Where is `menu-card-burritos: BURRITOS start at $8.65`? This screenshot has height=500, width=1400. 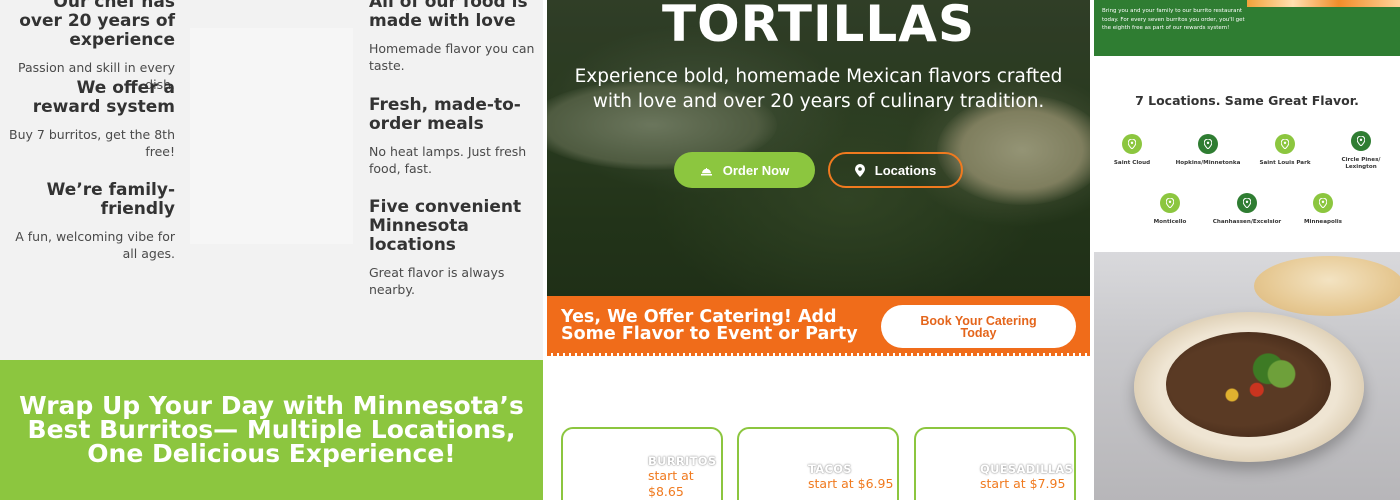
menu-card-burritos: BURRITOS start at $8.65 is located at coordinates (642, 463).